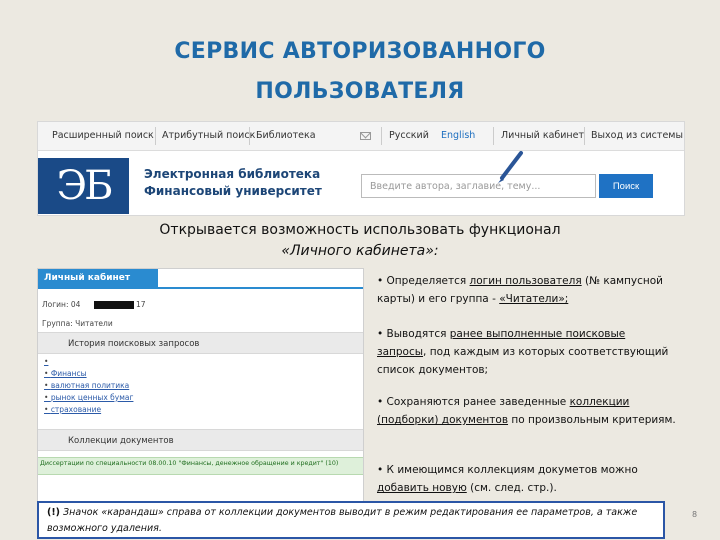 The image size is (720, 540). What do you see at coordinates (286, 136) in the screenshot?
I see `nav-library: Библиотека` at bounding box center [286, 136].